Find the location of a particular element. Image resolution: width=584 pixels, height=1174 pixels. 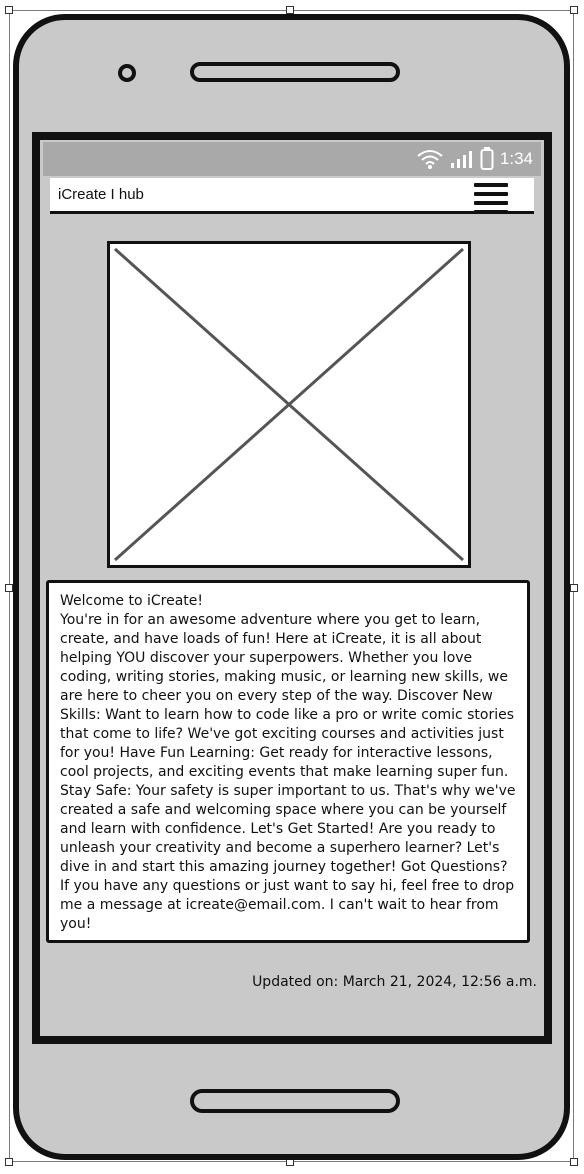

resize-handle-top-left is located at coordinates (9, 10).